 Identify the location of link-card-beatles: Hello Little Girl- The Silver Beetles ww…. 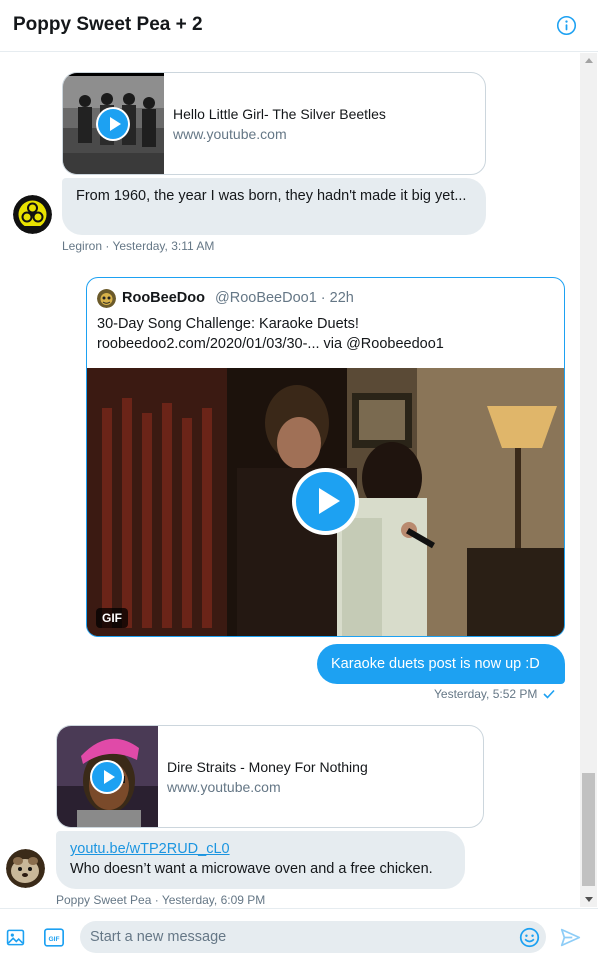
(274, 123).